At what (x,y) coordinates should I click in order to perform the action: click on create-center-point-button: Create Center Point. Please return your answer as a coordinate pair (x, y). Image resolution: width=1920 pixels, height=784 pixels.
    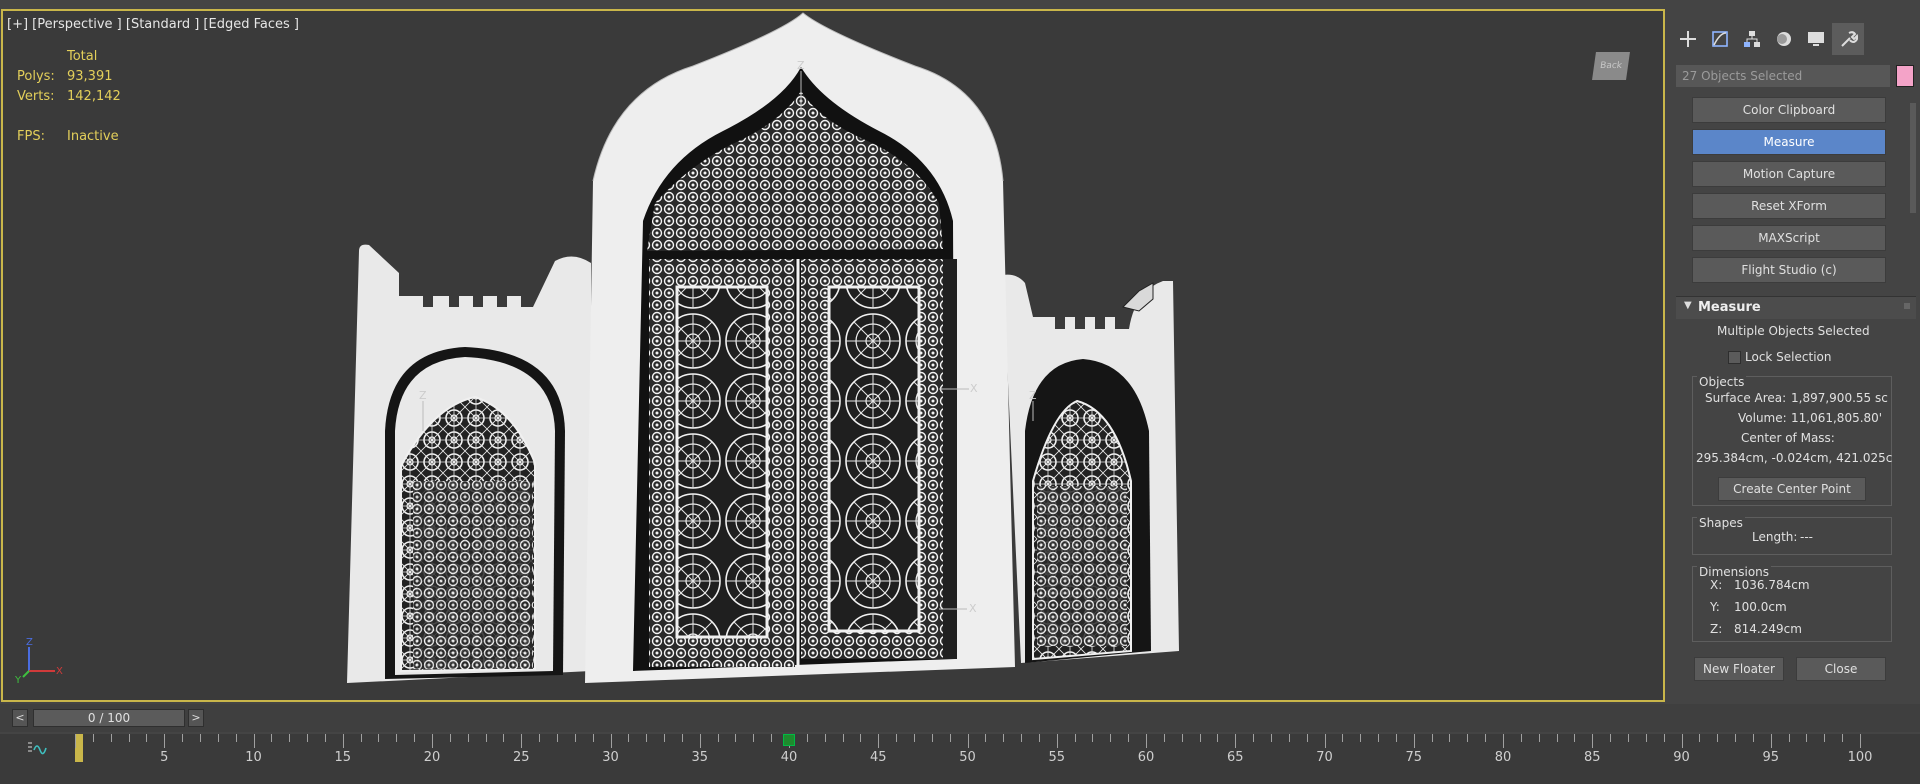
    Looking at the image, I should click on (1792, 489).